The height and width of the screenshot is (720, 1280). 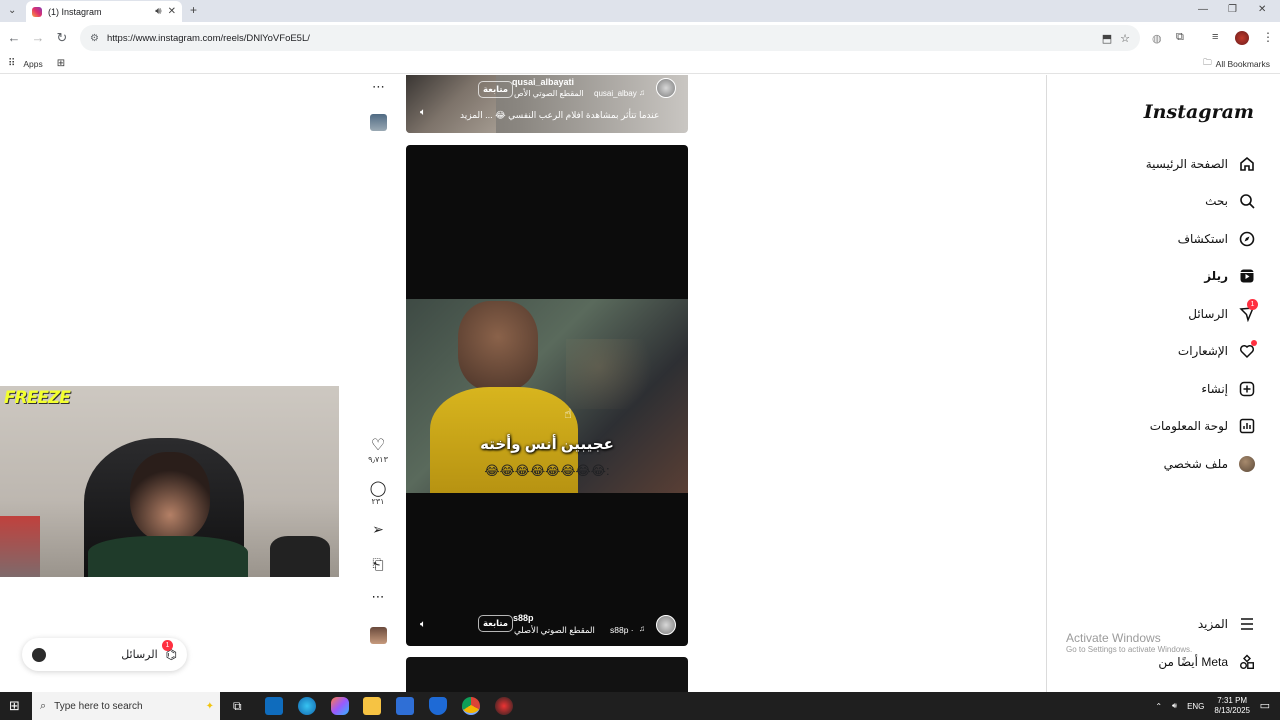 What do you see at coordinates (615, 93) in the screenshot?
I see `reel-audio-user: qusai_albay` at bounding box center [615, 93].